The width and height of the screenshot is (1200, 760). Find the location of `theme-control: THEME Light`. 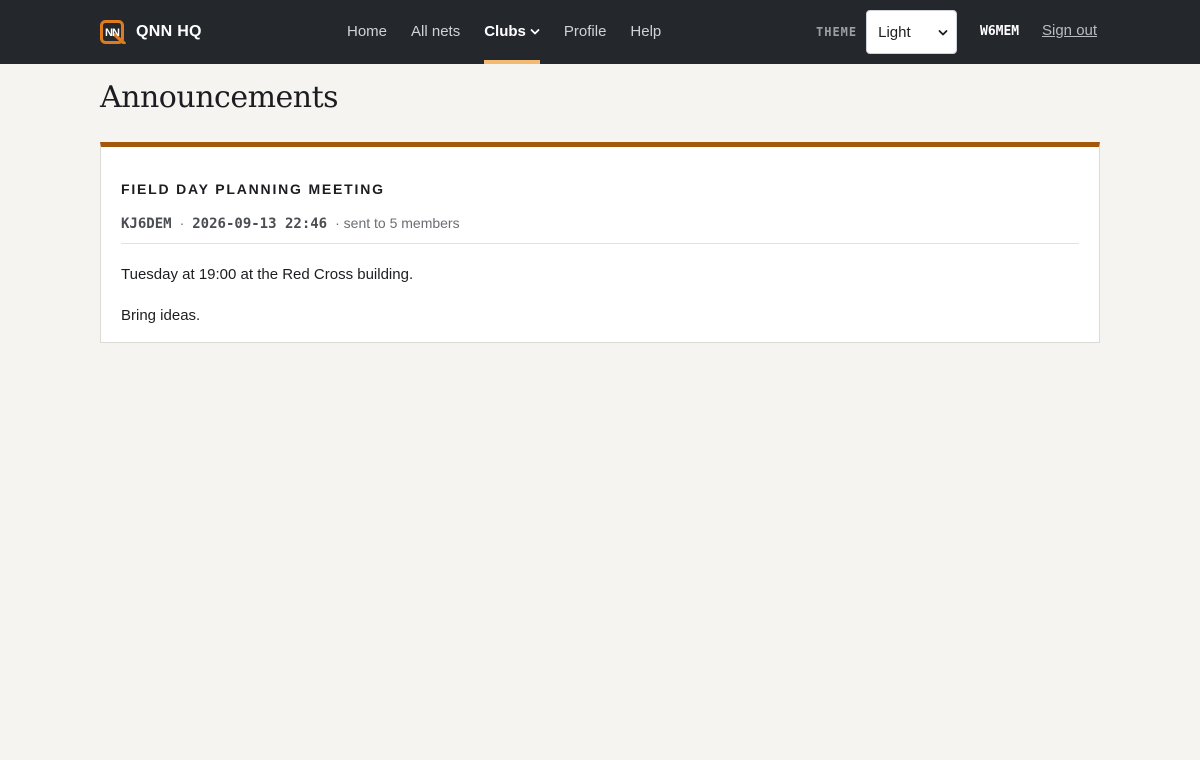

theme-control: THEME Light is located at coordinates (887, 32).